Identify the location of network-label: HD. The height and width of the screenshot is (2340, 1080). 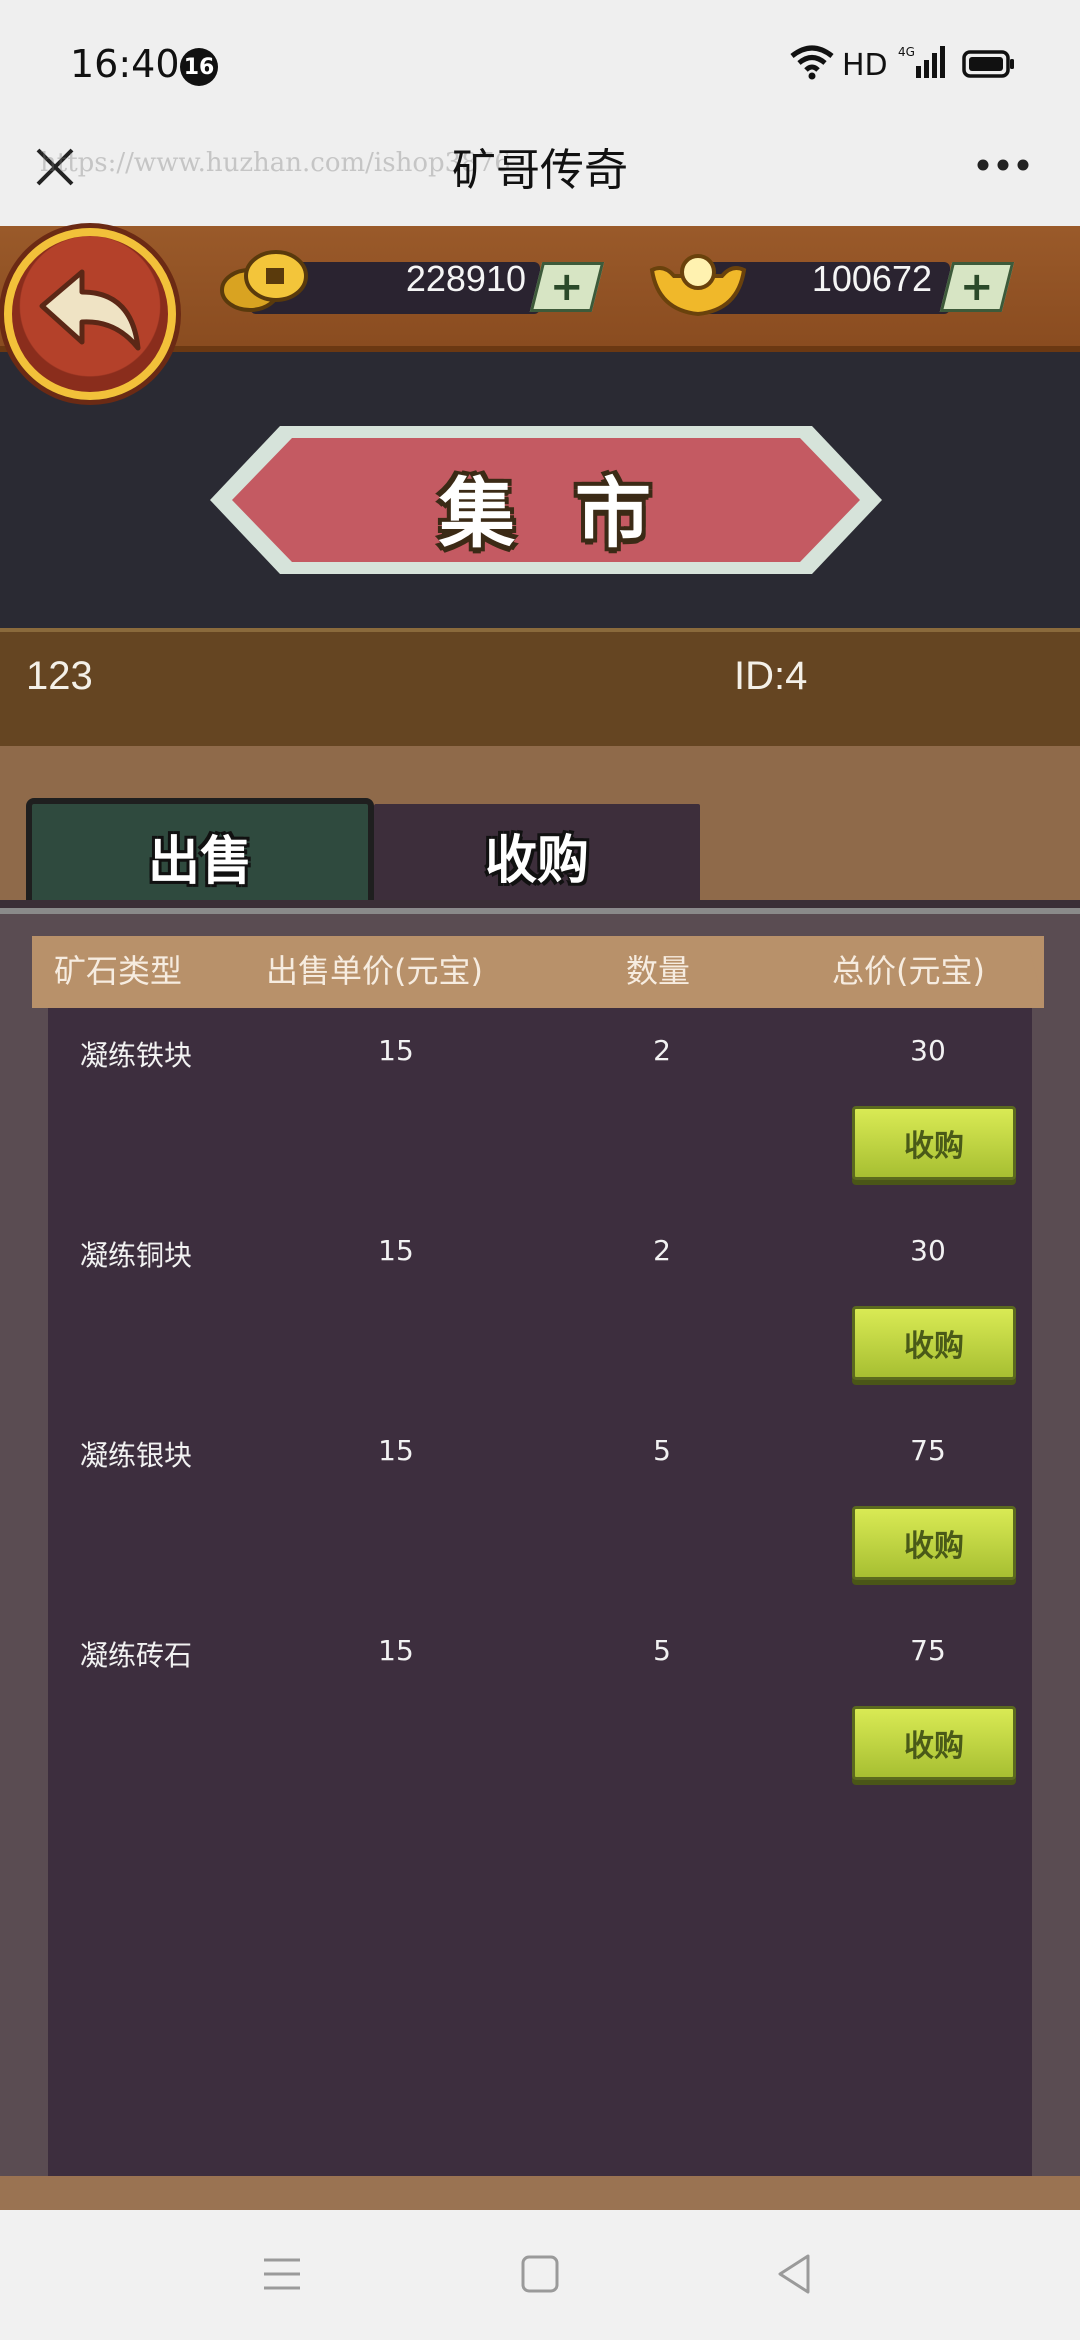
(865, 65).